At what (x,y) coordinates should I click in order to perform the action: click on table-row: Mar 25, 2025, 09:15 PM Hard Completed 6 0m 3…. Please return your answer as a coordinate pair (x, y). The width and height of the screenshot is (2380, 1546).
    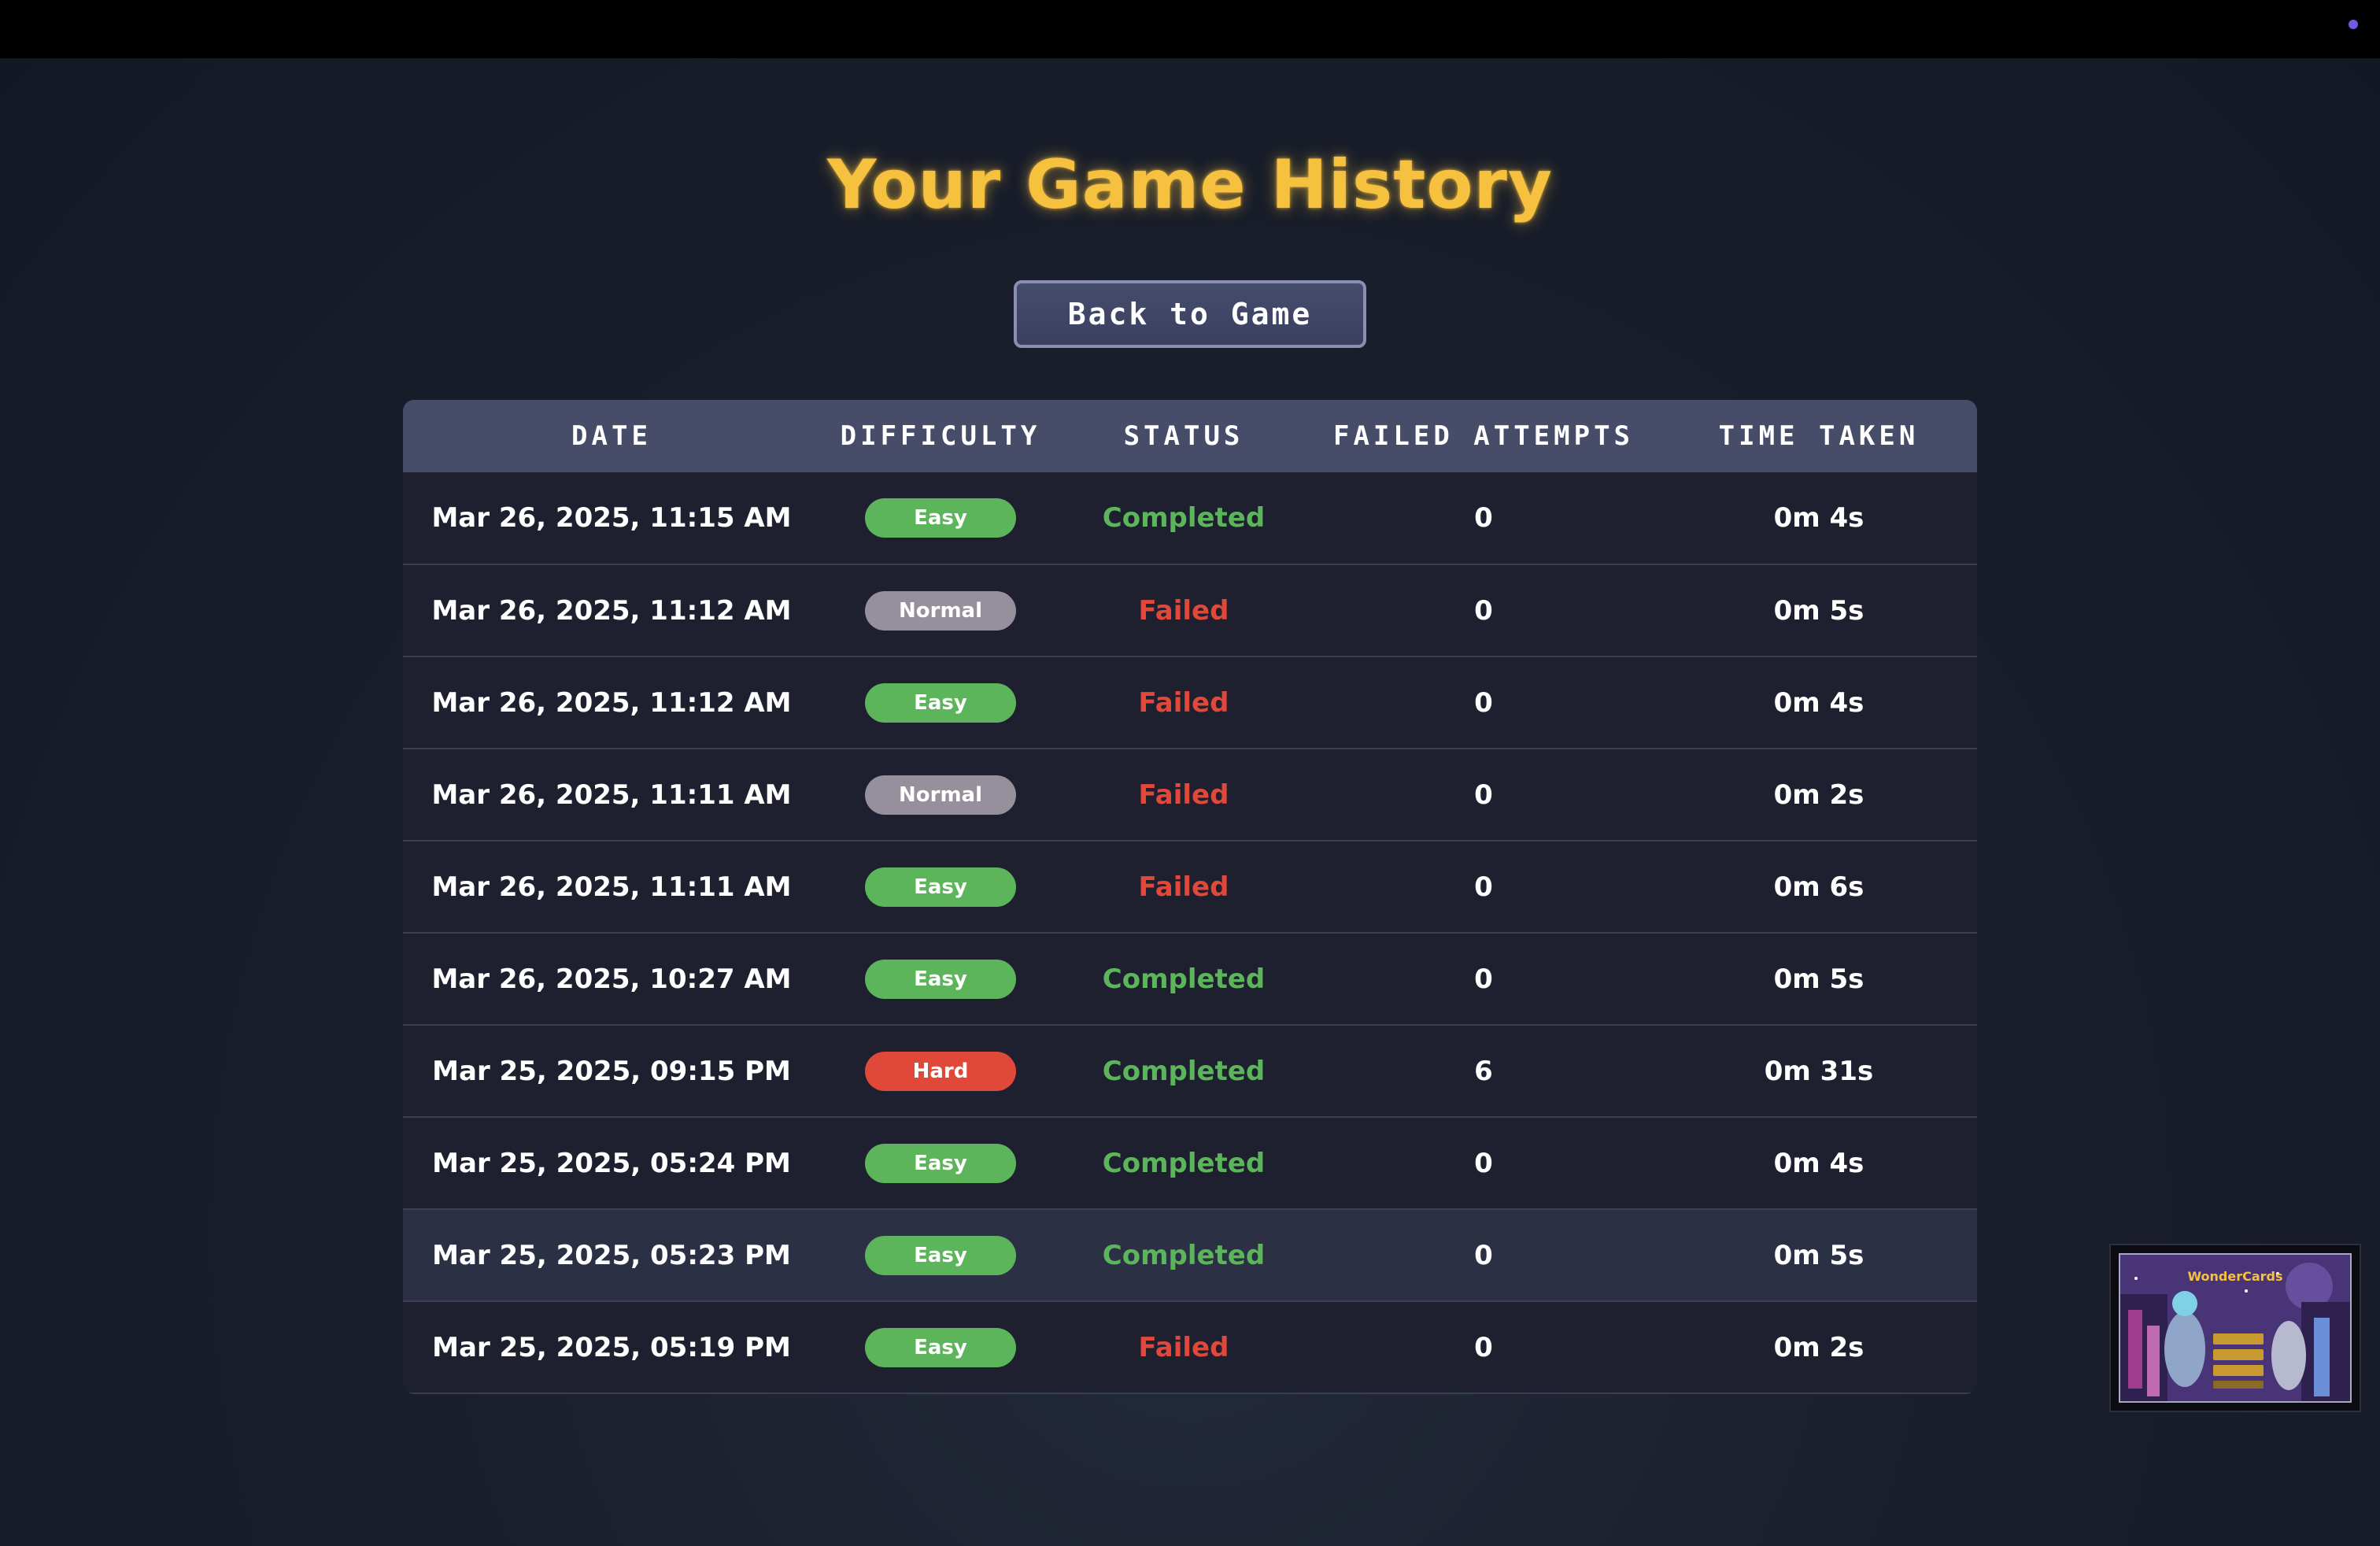
    Looking at the image, I should click on (1190, 1071).